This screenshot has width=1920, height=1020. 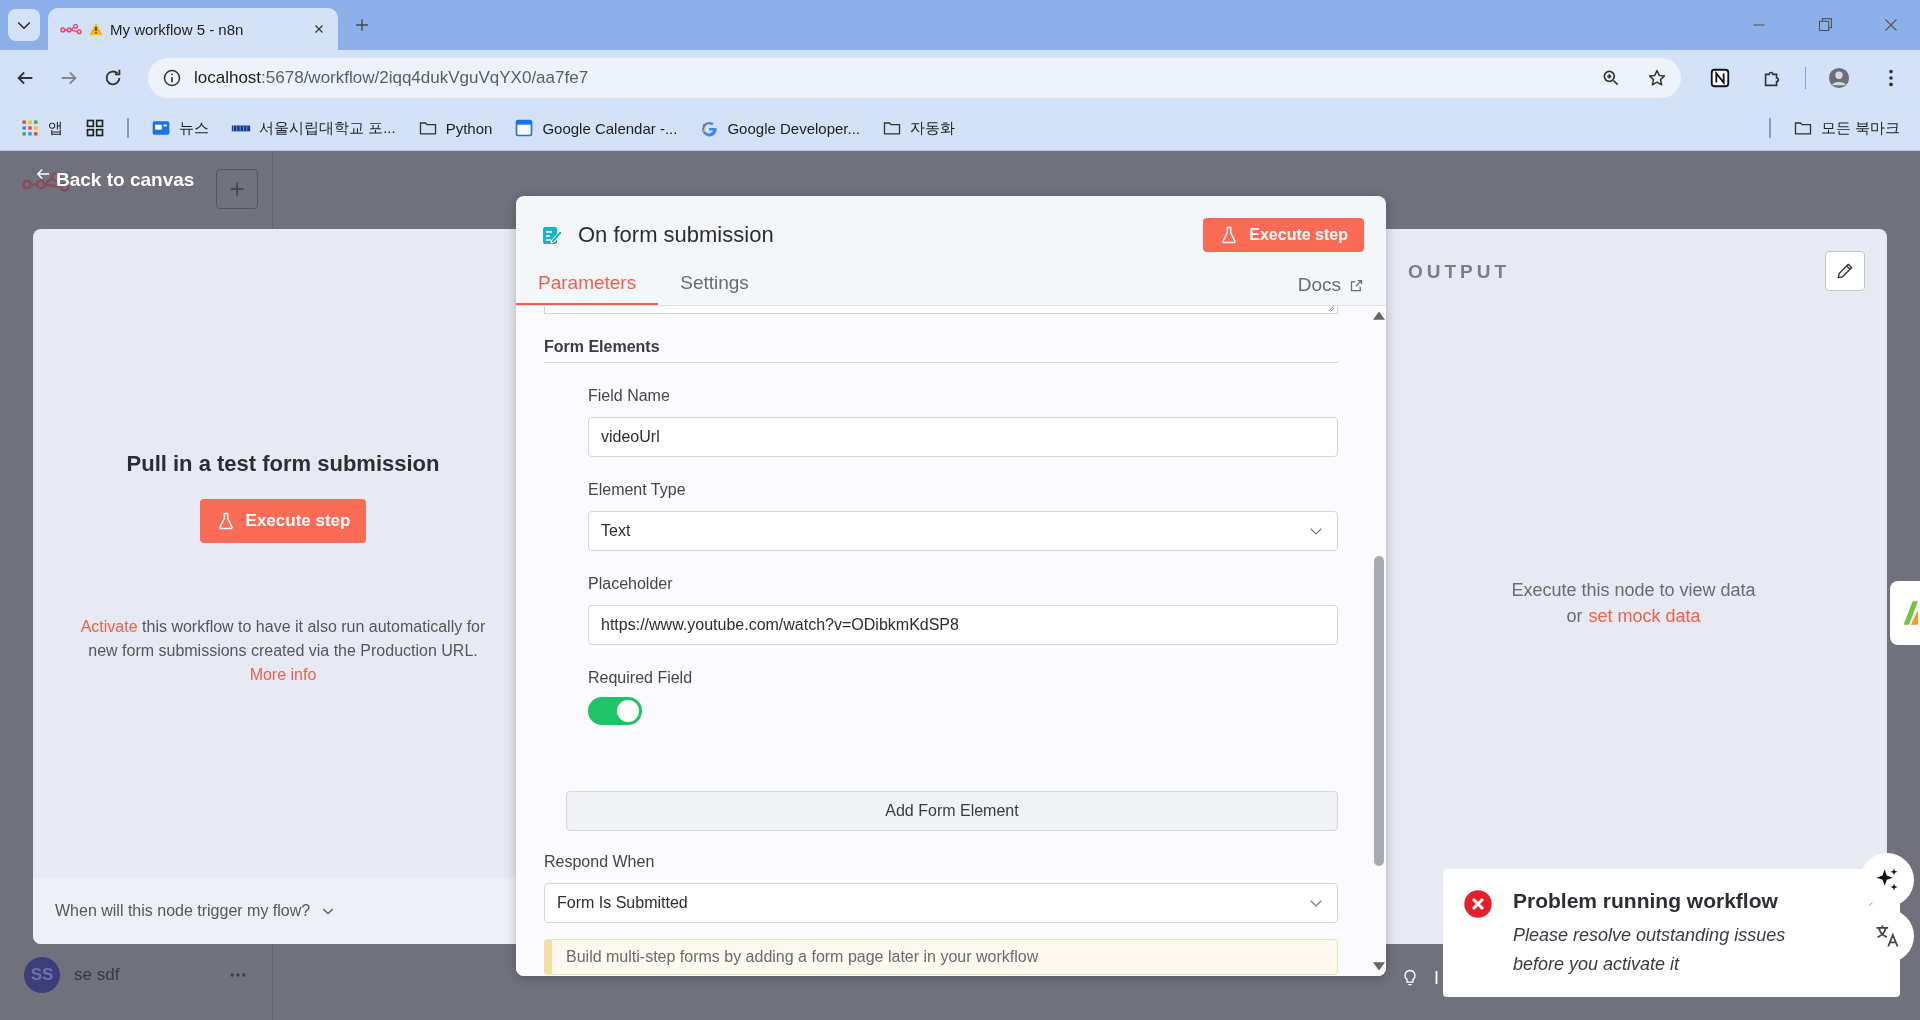 What do you see at coordinates (283, 650) in the screenshot?
I see `activation-note: Activate this workflow to have it also run automatically for new form submissions created via the Production URL. More info` at bounding box center [283, 650].